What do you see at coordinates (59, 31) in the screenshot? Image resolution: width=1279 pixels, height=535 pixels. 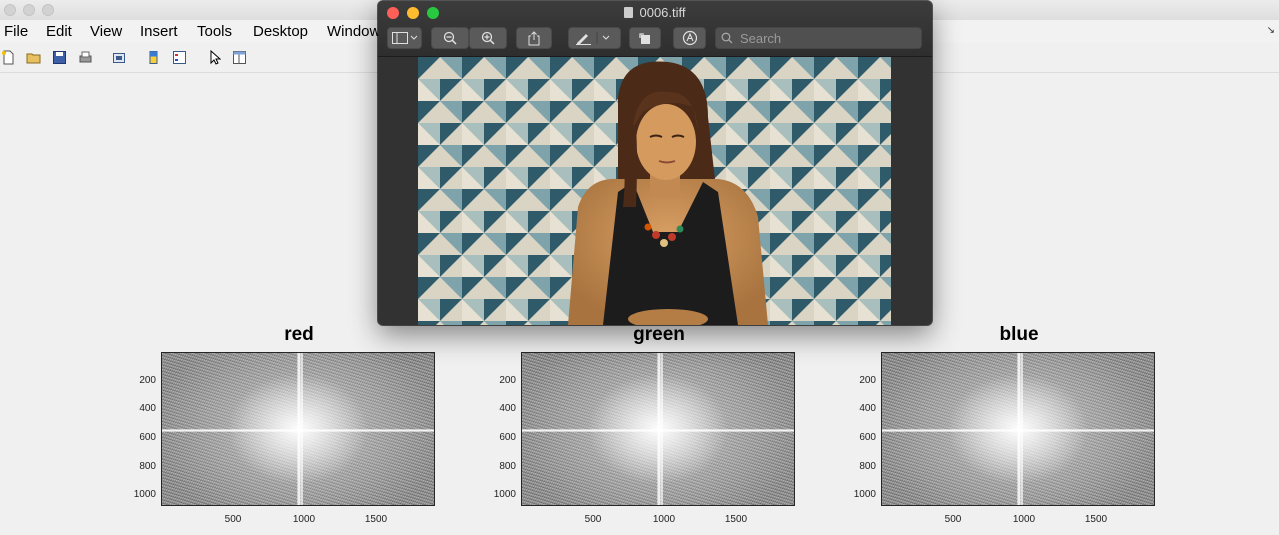 I see `menu-edit: Edit` at bounding box center [59, 31].